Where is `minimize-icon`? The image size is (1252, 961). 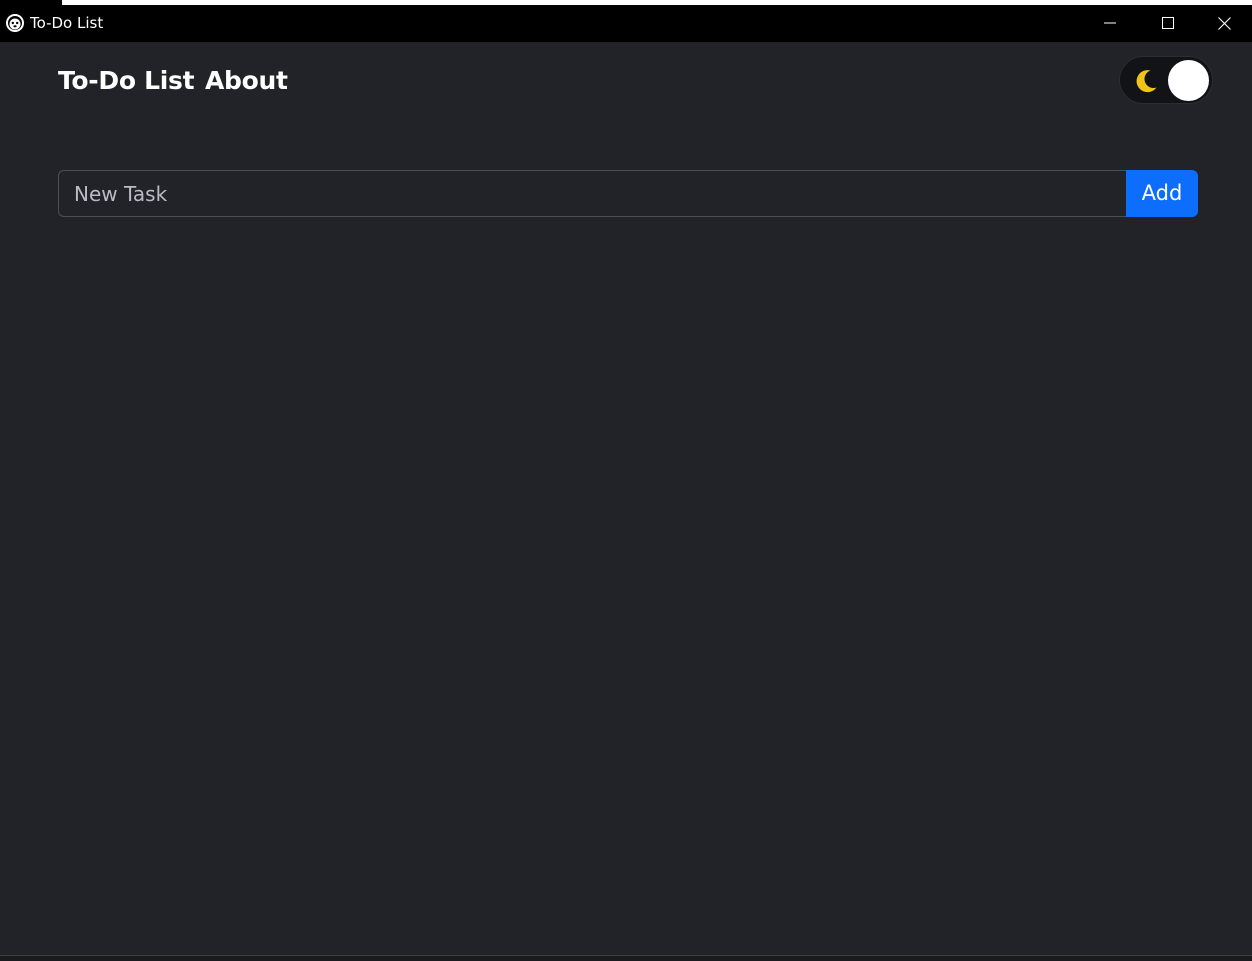 minimize-icon is located at coordinates (1110, 23).